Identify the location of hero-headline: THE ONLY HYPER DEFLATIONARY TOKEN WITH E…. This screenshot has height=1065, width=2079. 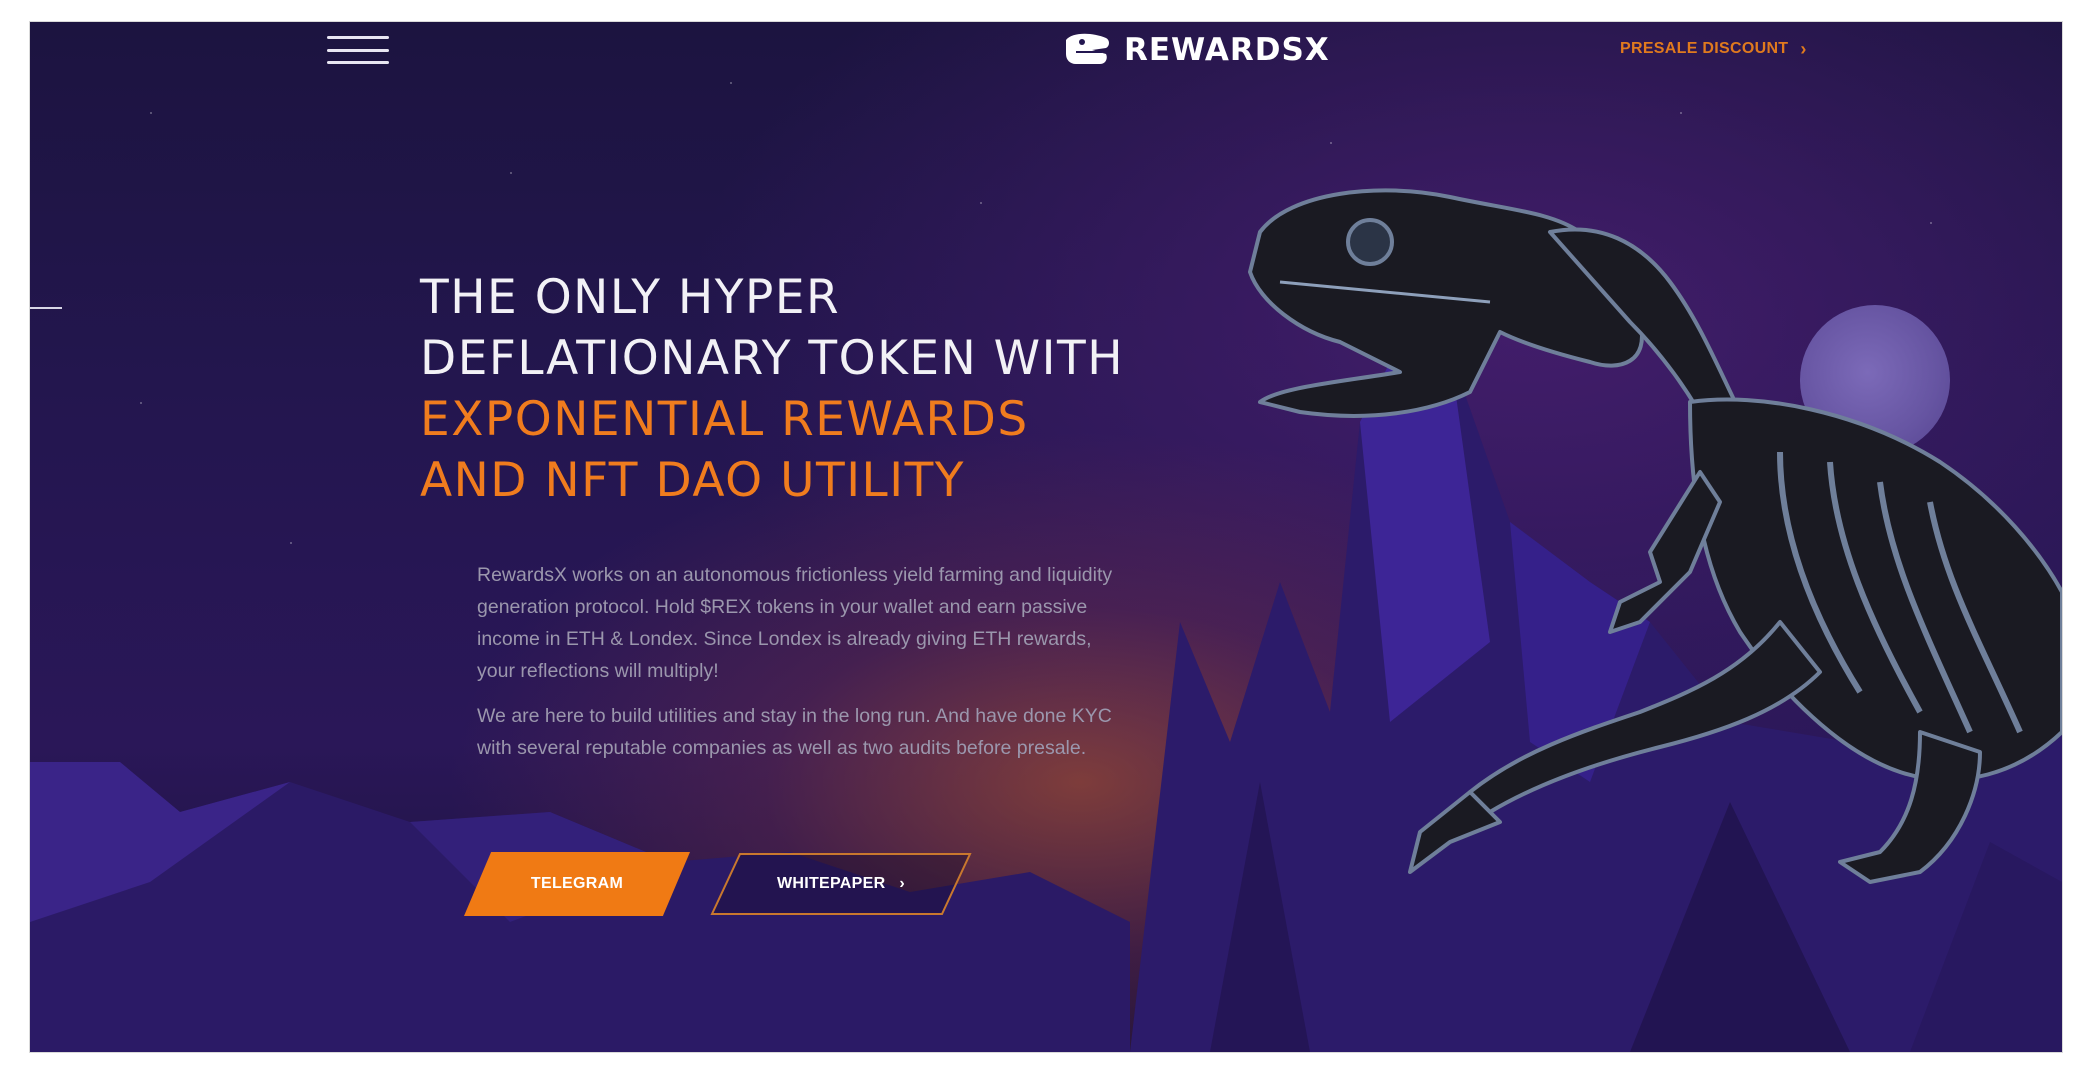
(772, 389).